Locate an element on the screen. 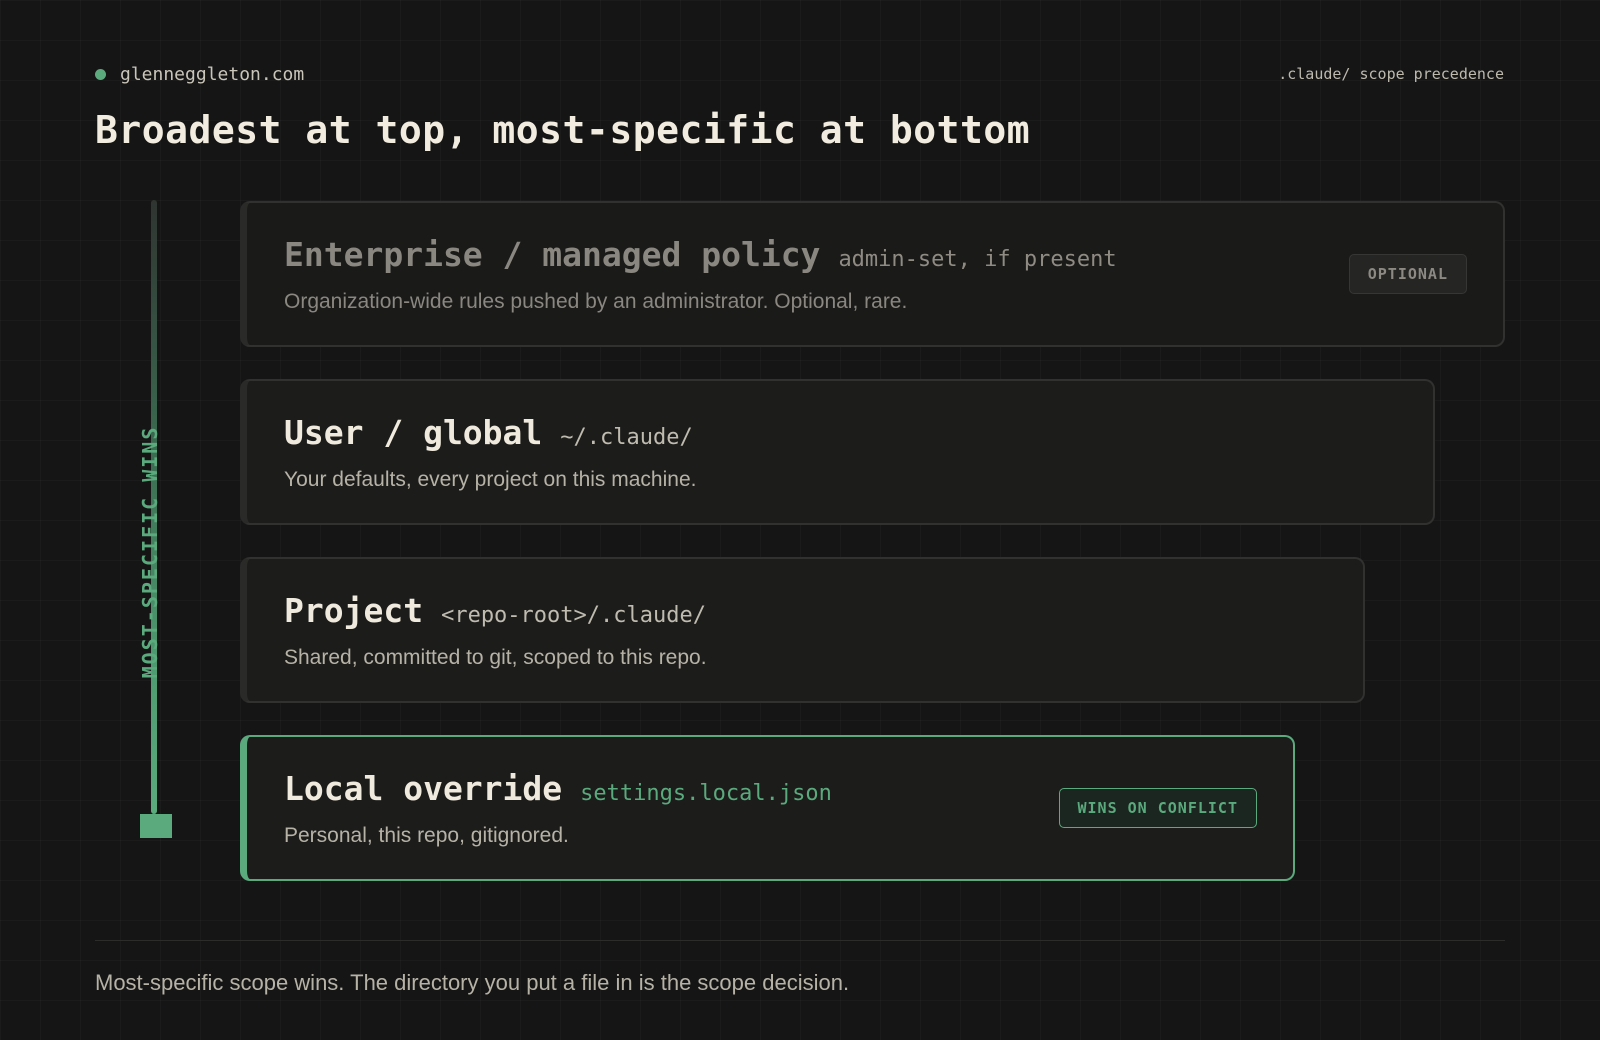  scope-location: <repo-root>/.claude/ is located at coordinates (573, 615).